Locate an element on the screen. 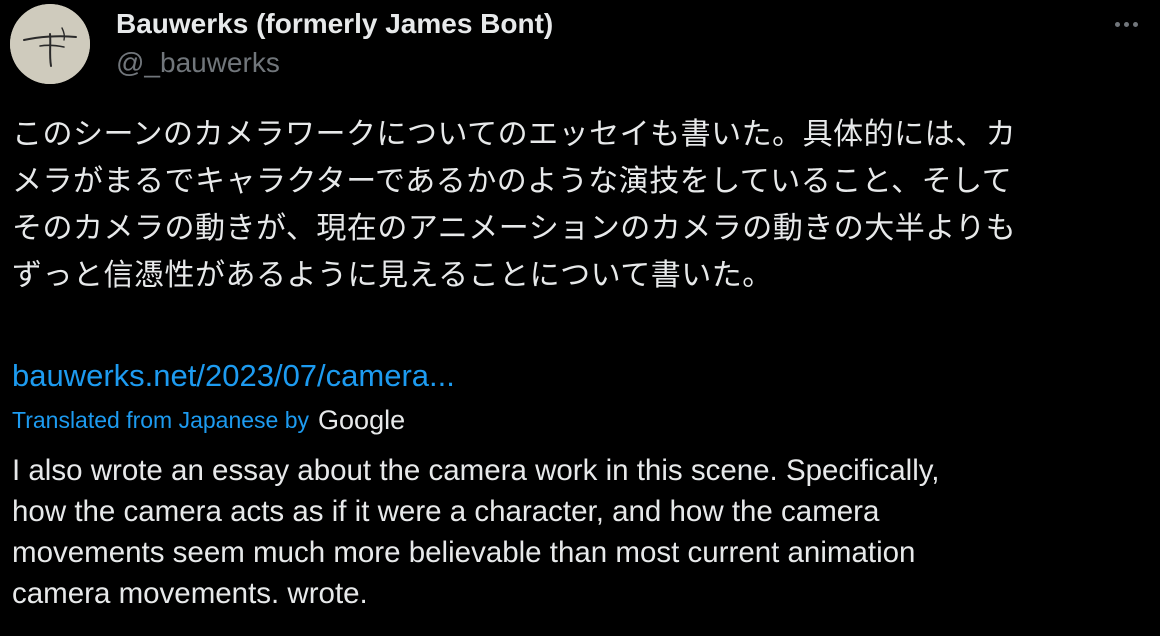 The image size is (1160, 636). tweet-text-line: このシーンのカメラワークについてのエッセイも書いた。具体的には、カ is located at coordinates (514, 134).